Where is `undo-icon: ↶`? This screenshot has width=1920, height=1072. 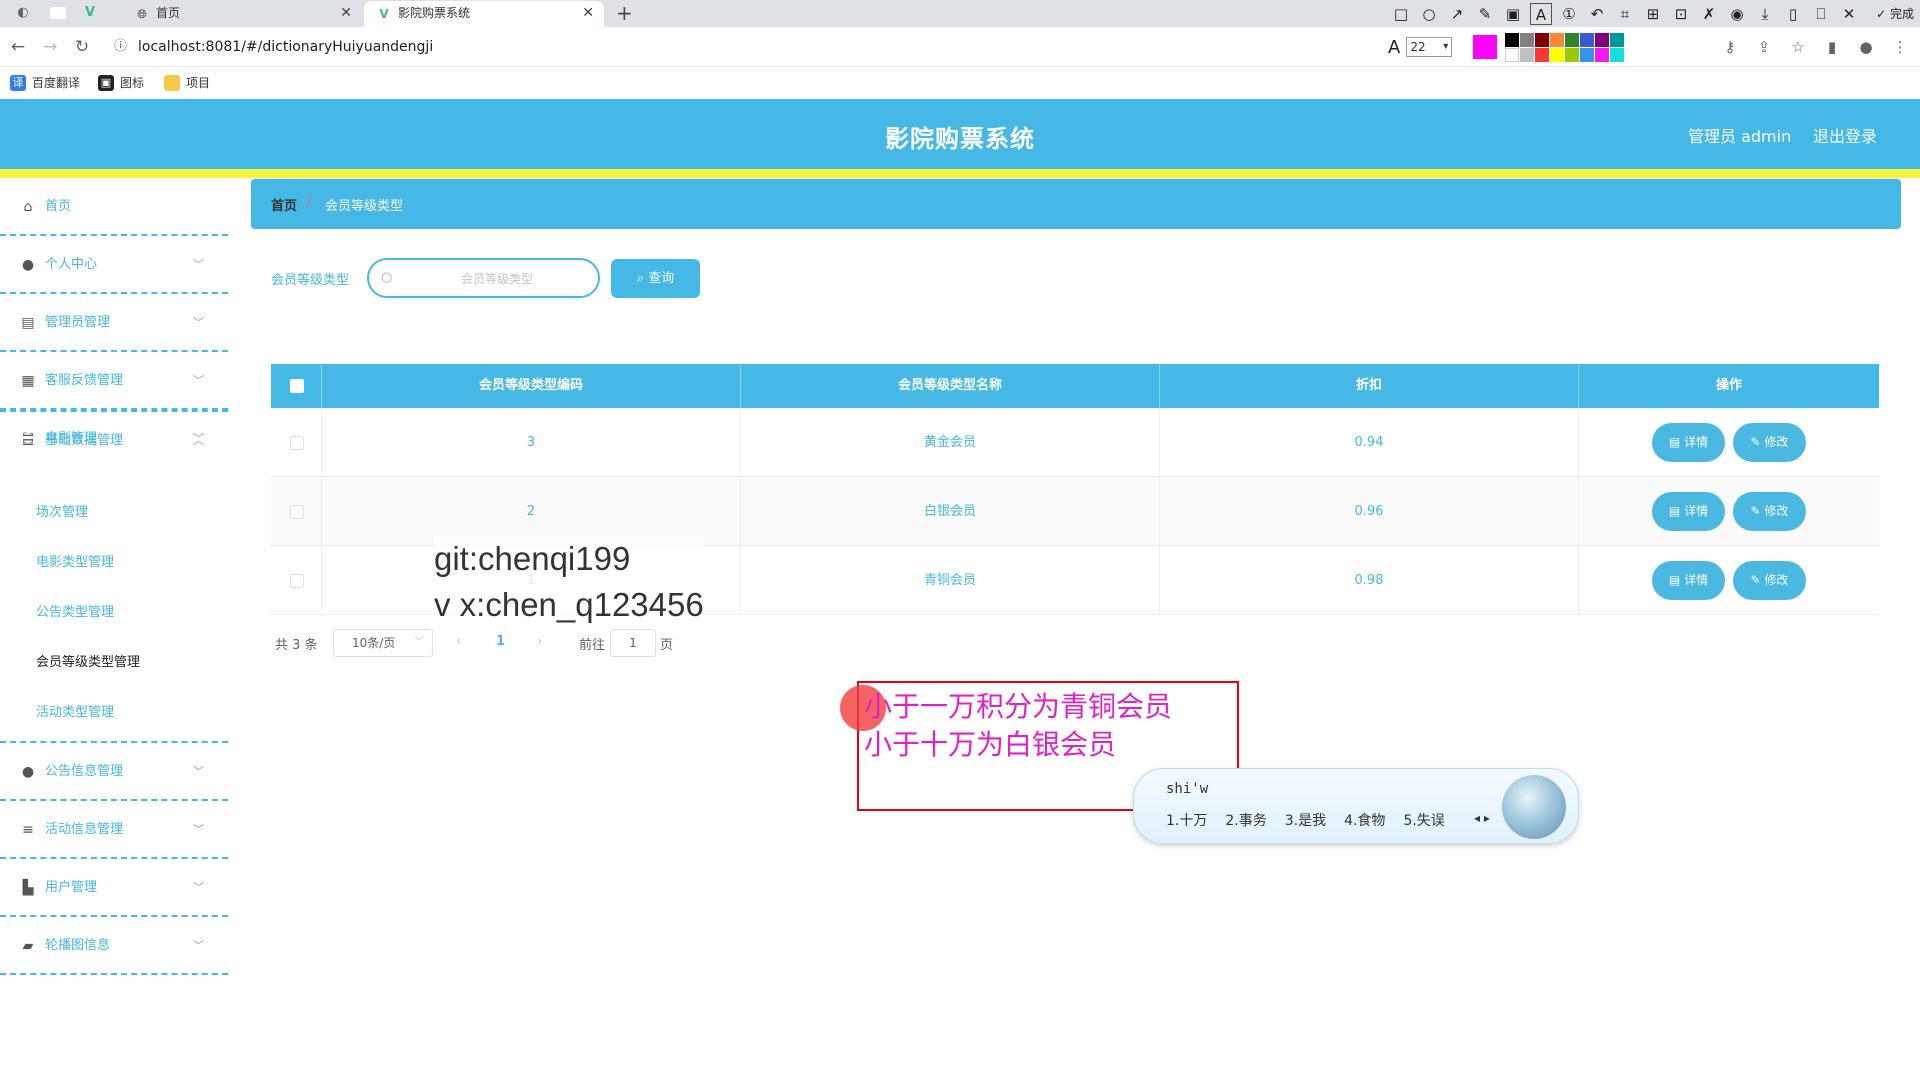
undo-icon: ↶ is located at coordinates (1597, 14).